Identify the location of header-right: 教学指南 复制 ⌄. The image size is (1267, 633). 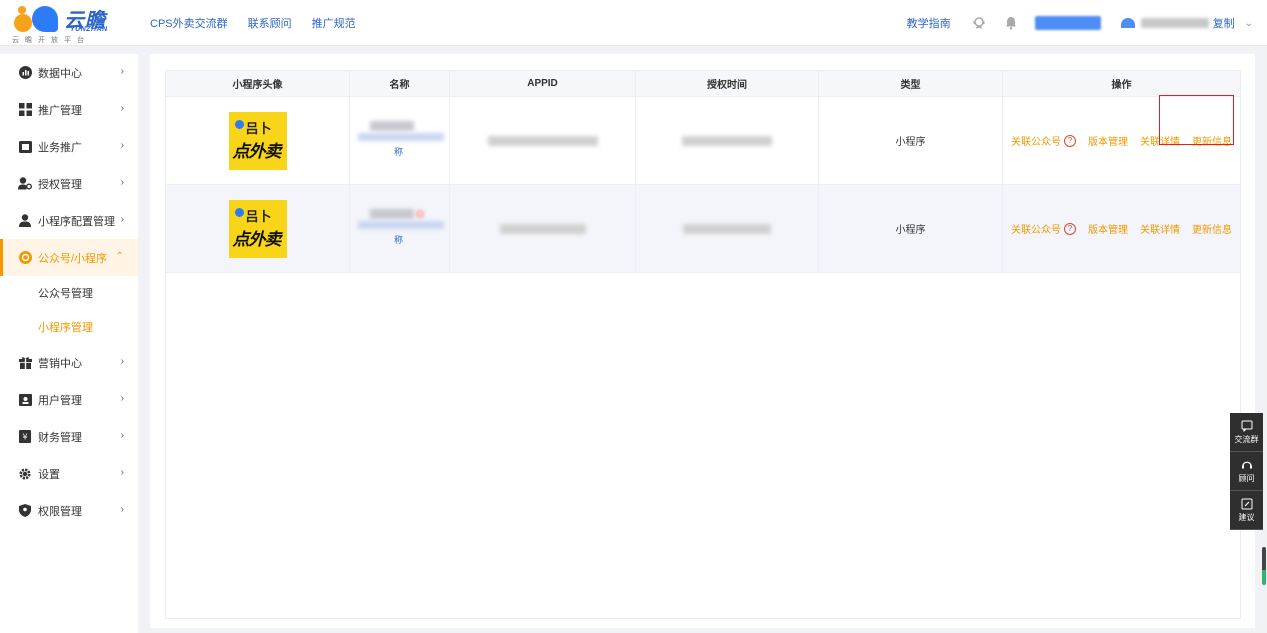
(1080, 23).